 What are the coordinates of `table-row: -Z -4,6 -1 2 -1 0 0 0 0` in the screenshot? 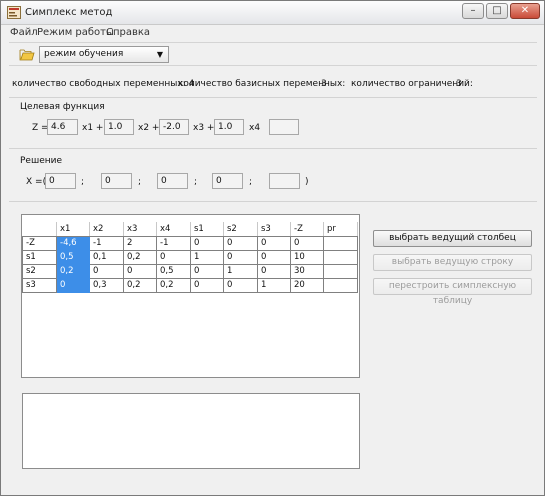 It's located at (190, 243).